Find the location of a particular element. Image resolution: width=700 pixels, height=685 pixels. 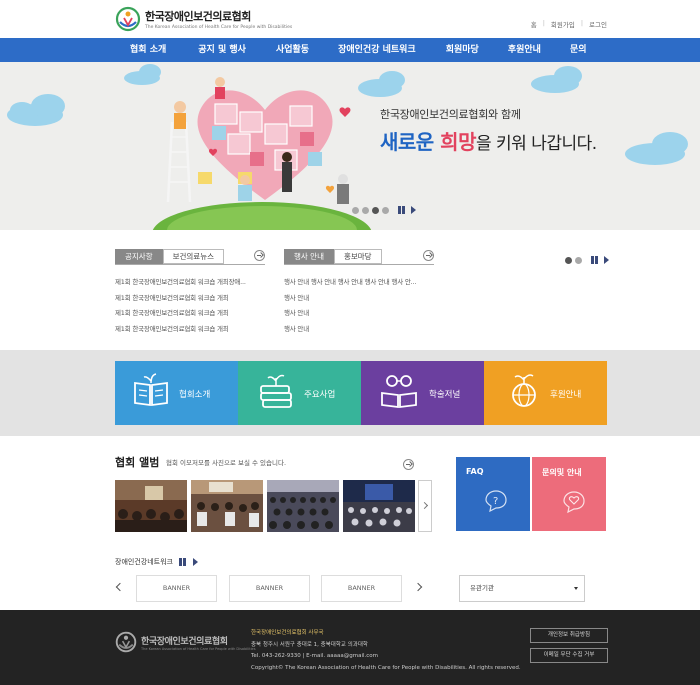

hero-headline: 새로운 희망을 키워 나갑니다. is located at coordinates (488, 140).